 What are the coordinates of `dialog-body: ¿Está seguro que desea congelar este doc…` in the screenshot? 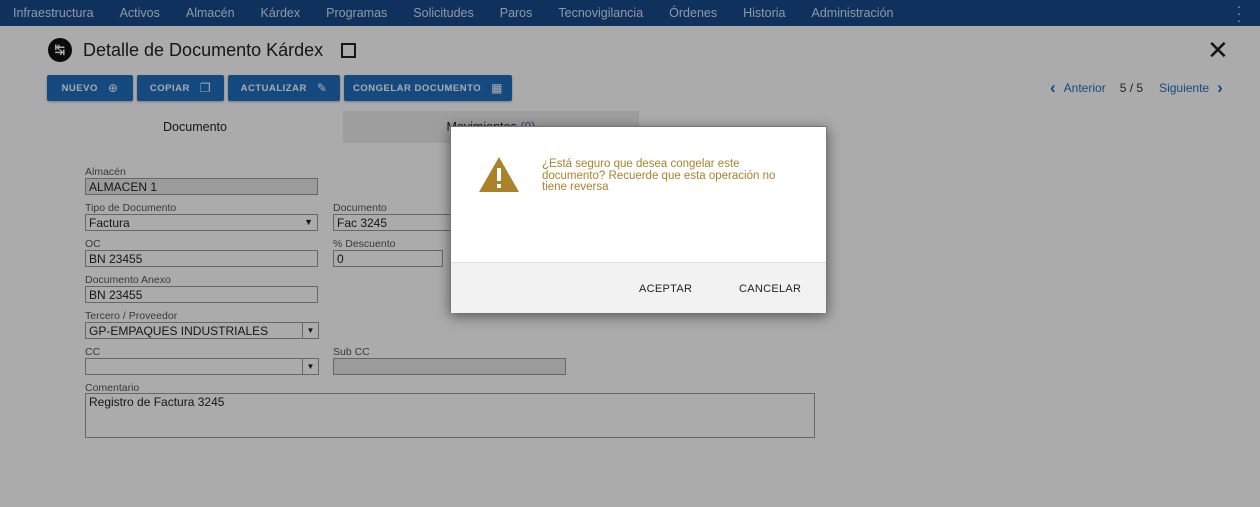 It's located at (638, 194).